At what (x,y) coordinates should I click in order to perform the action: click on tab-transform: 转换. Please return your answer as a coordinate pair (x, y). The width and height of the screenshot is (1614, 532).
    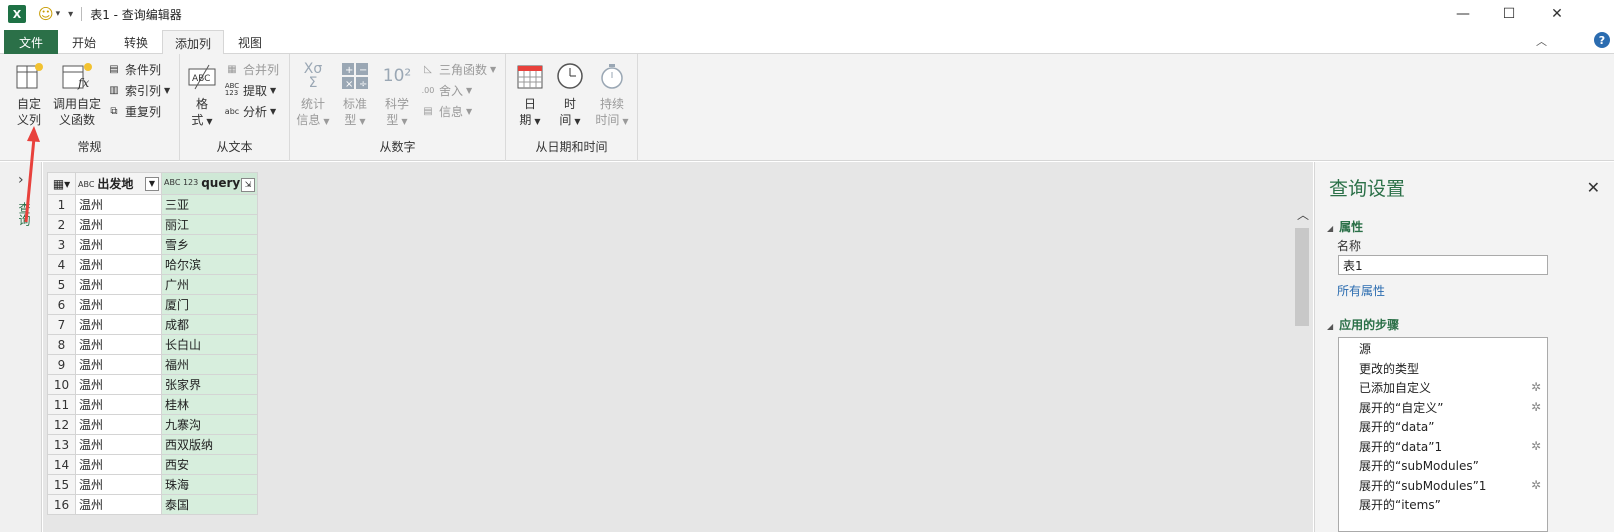
    Looking at the image, I should click on (136, 42).